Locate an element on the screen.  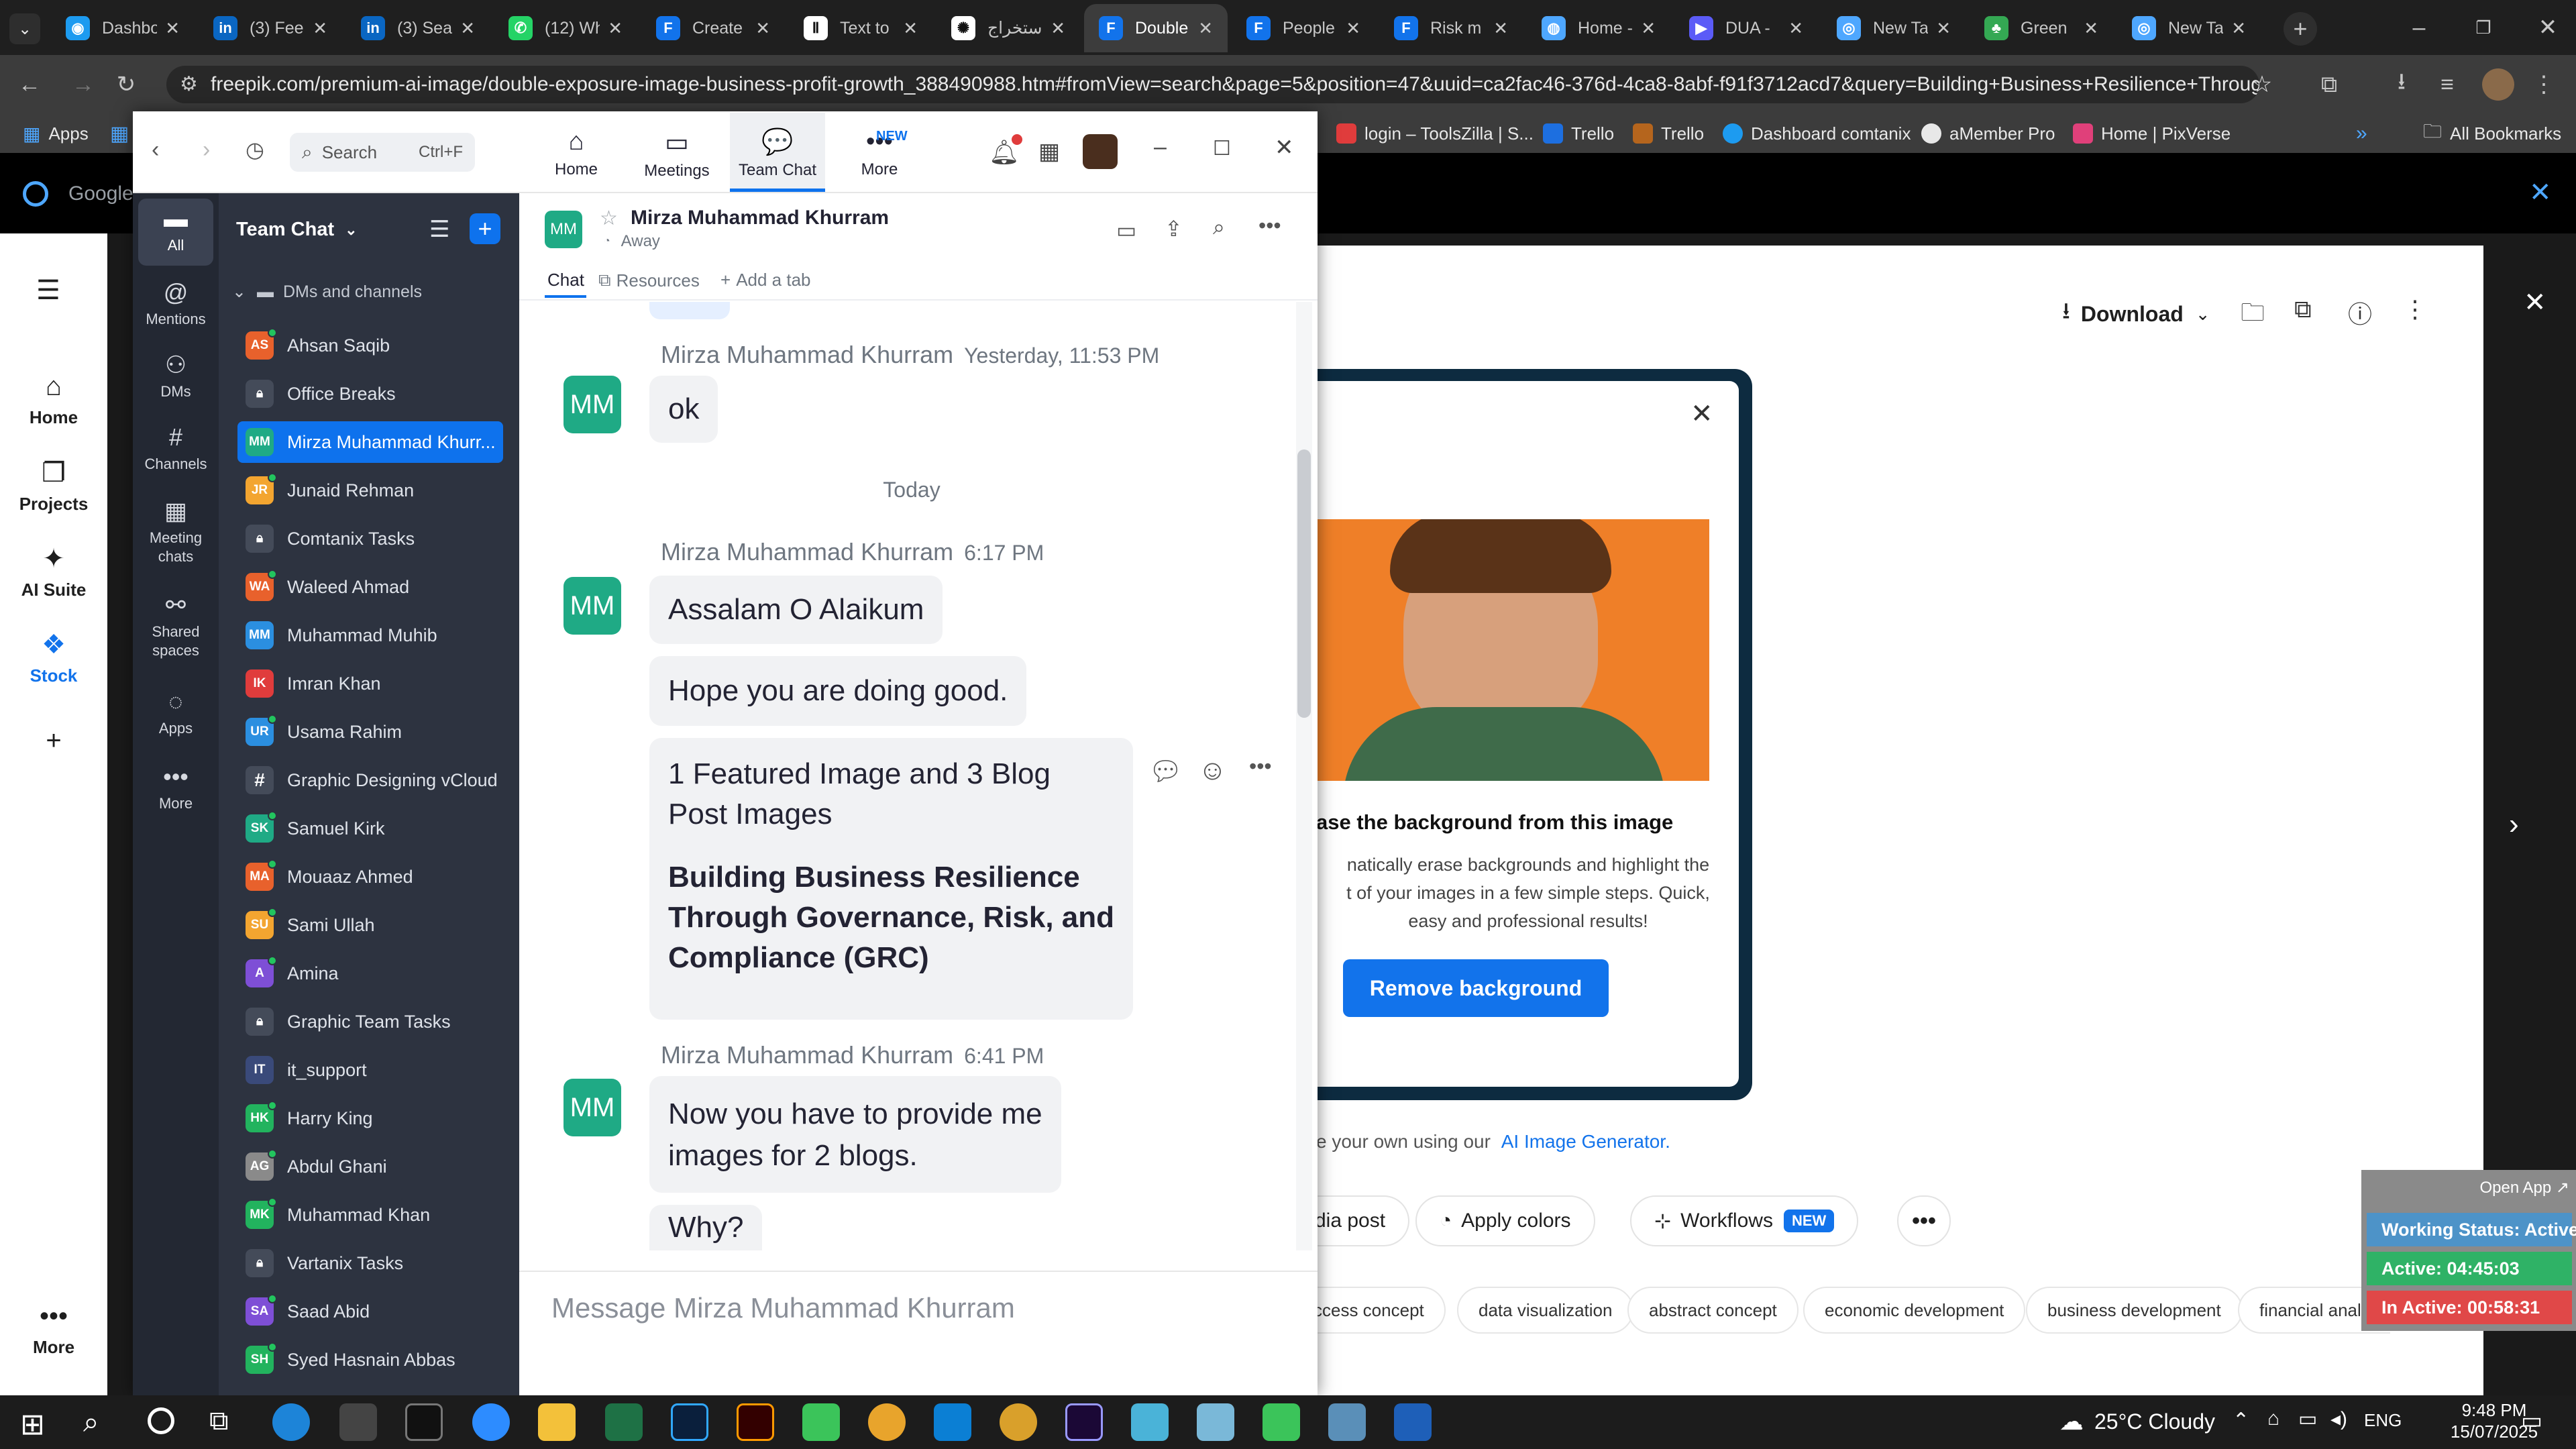
nav-home: ⌂ Home is located at coordinates (53, 400).